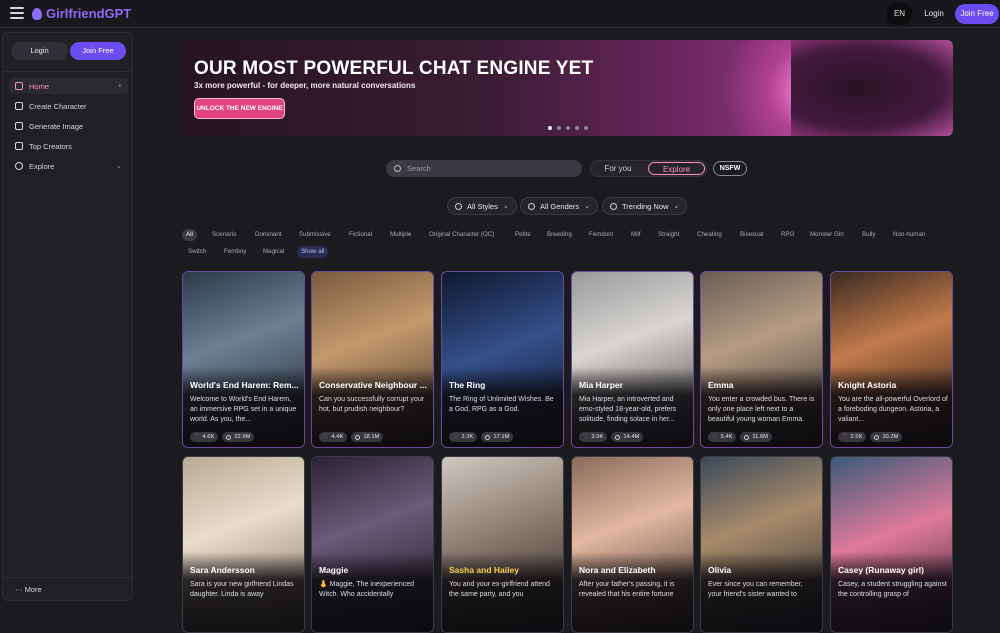 The height and width of the screenshot is (633, 1000). What do you see at coordinates (760, 437) in the screenshot?
I see `chats-value: 11.6M` at bounding box center [760, 437].